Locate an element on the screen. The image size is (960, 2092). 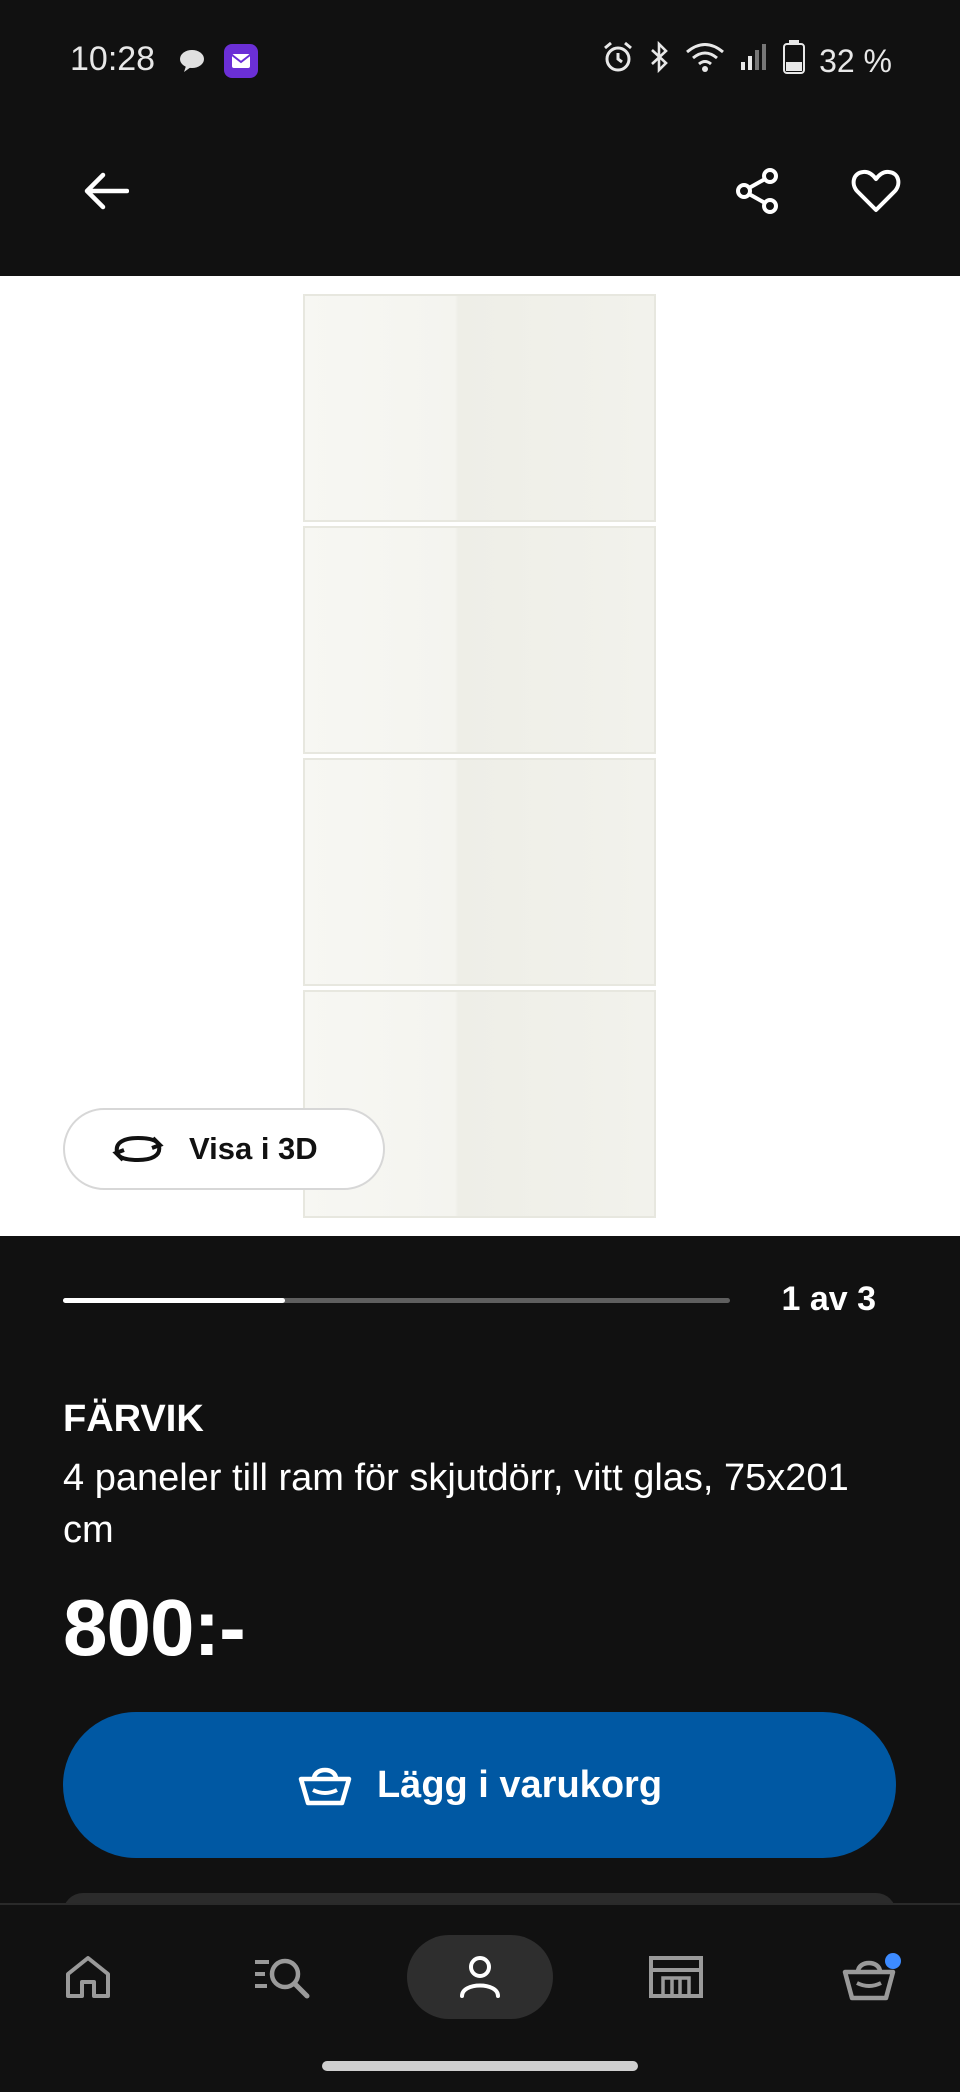
bluetooth-icon is located at coordinates (660, 60).